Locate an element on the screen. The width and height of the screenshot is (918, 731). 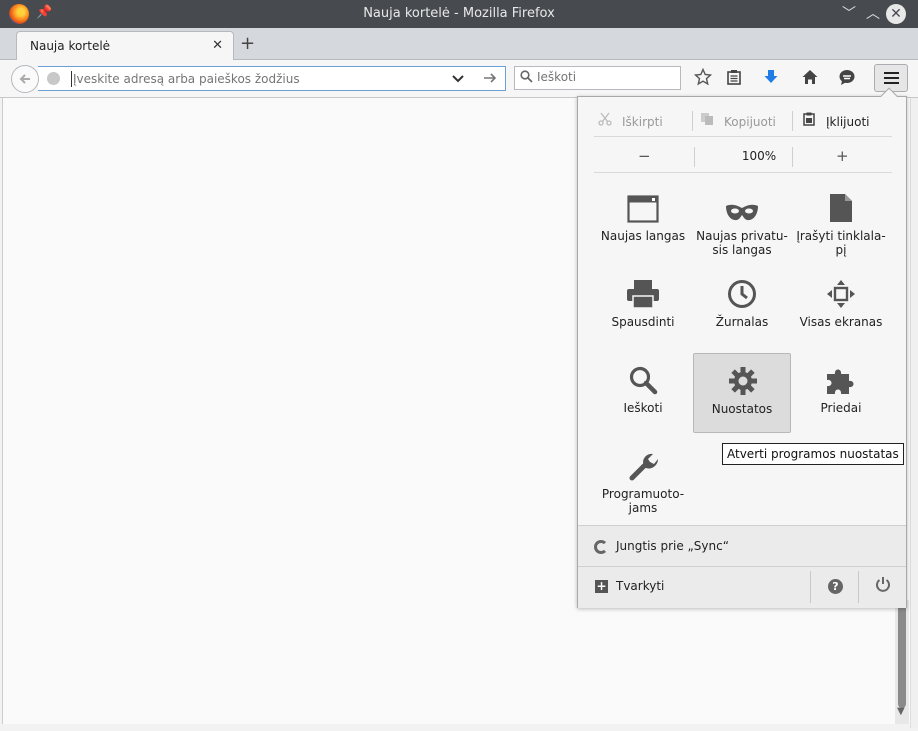
tab-label: Nauja kortelė is located at coordinates (70, 46).